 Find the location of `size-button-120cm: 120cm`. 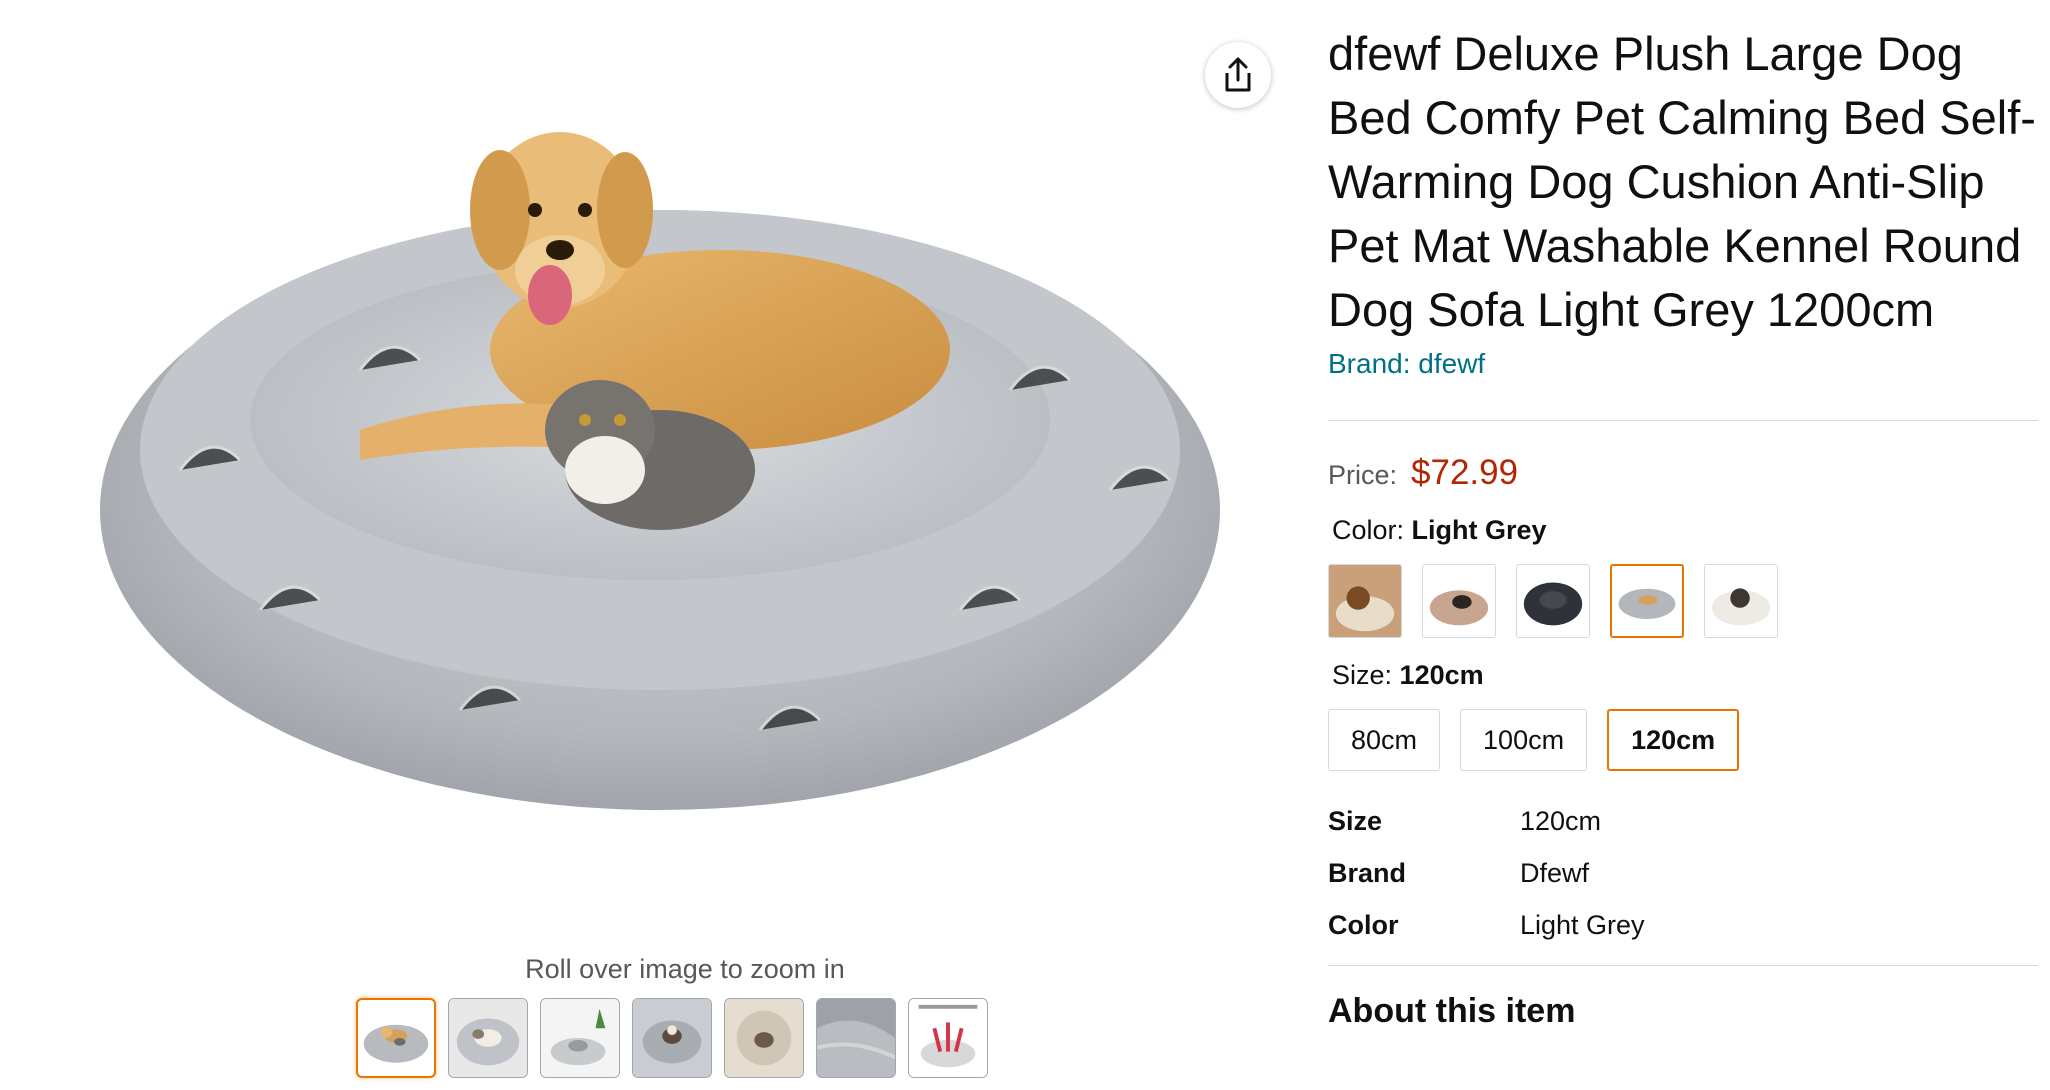

size-button-120cm: 120cm is located at coordinates (1673, 740).